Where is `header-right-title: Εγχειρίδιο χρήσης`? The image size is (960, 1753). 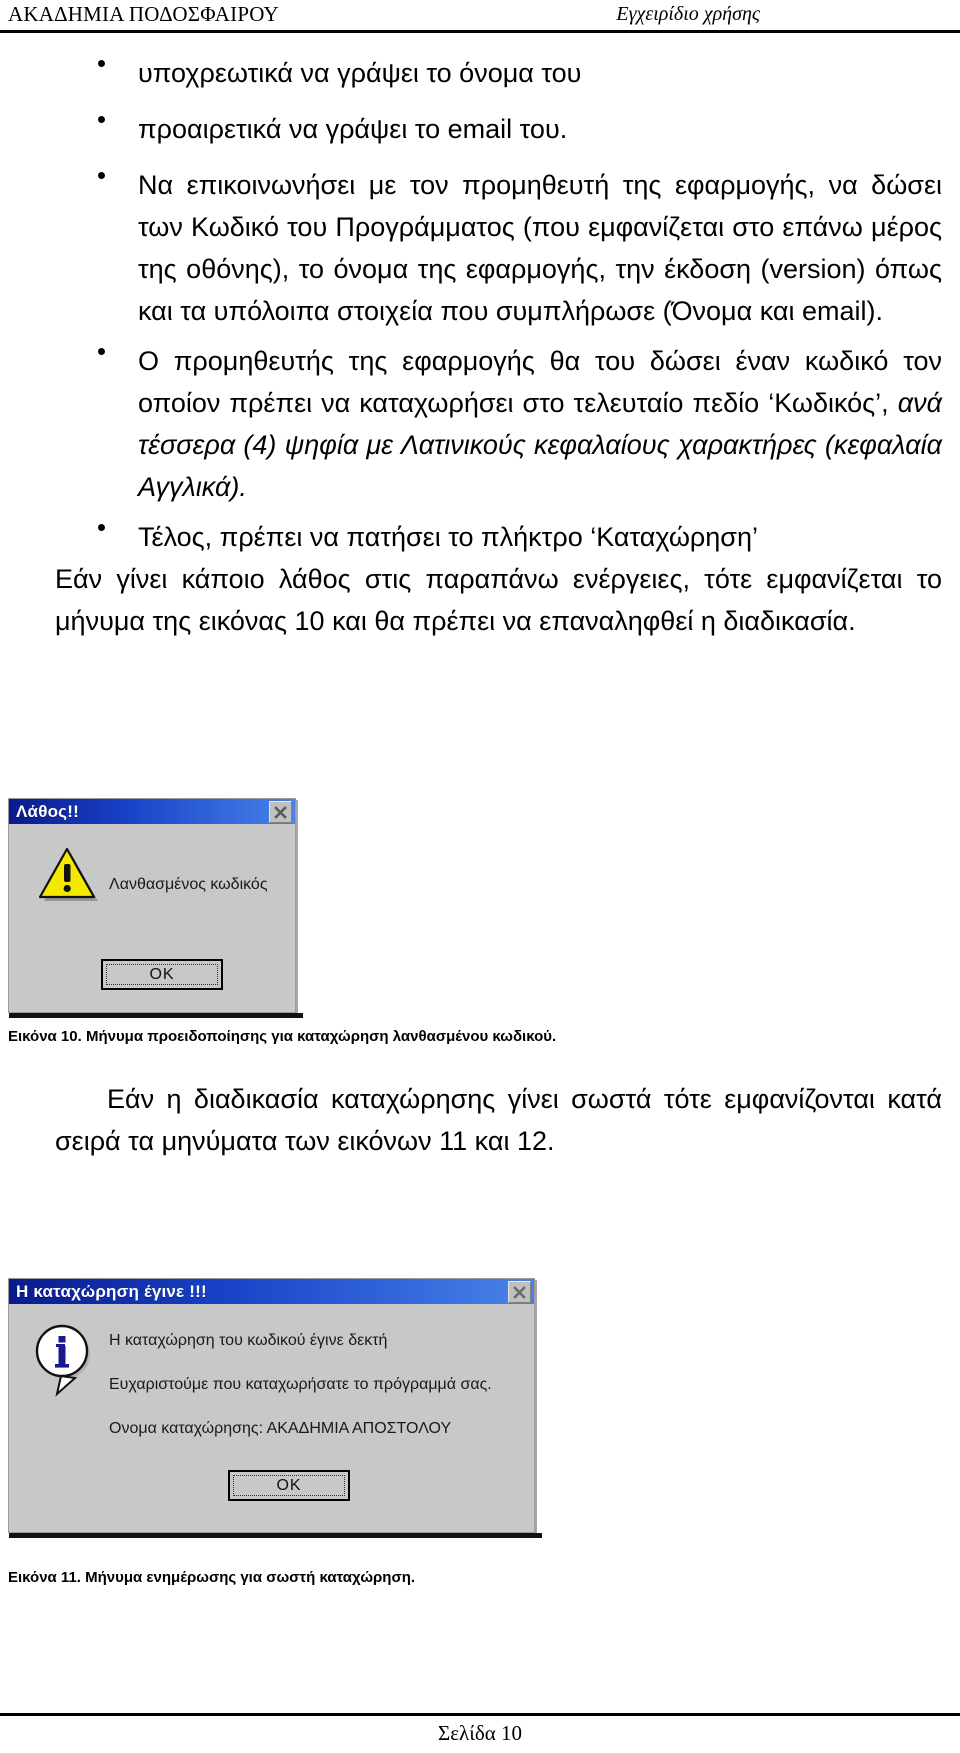 header-right-title: Εγχειρίδιο χρήσης is located at coordinates (688, 14).